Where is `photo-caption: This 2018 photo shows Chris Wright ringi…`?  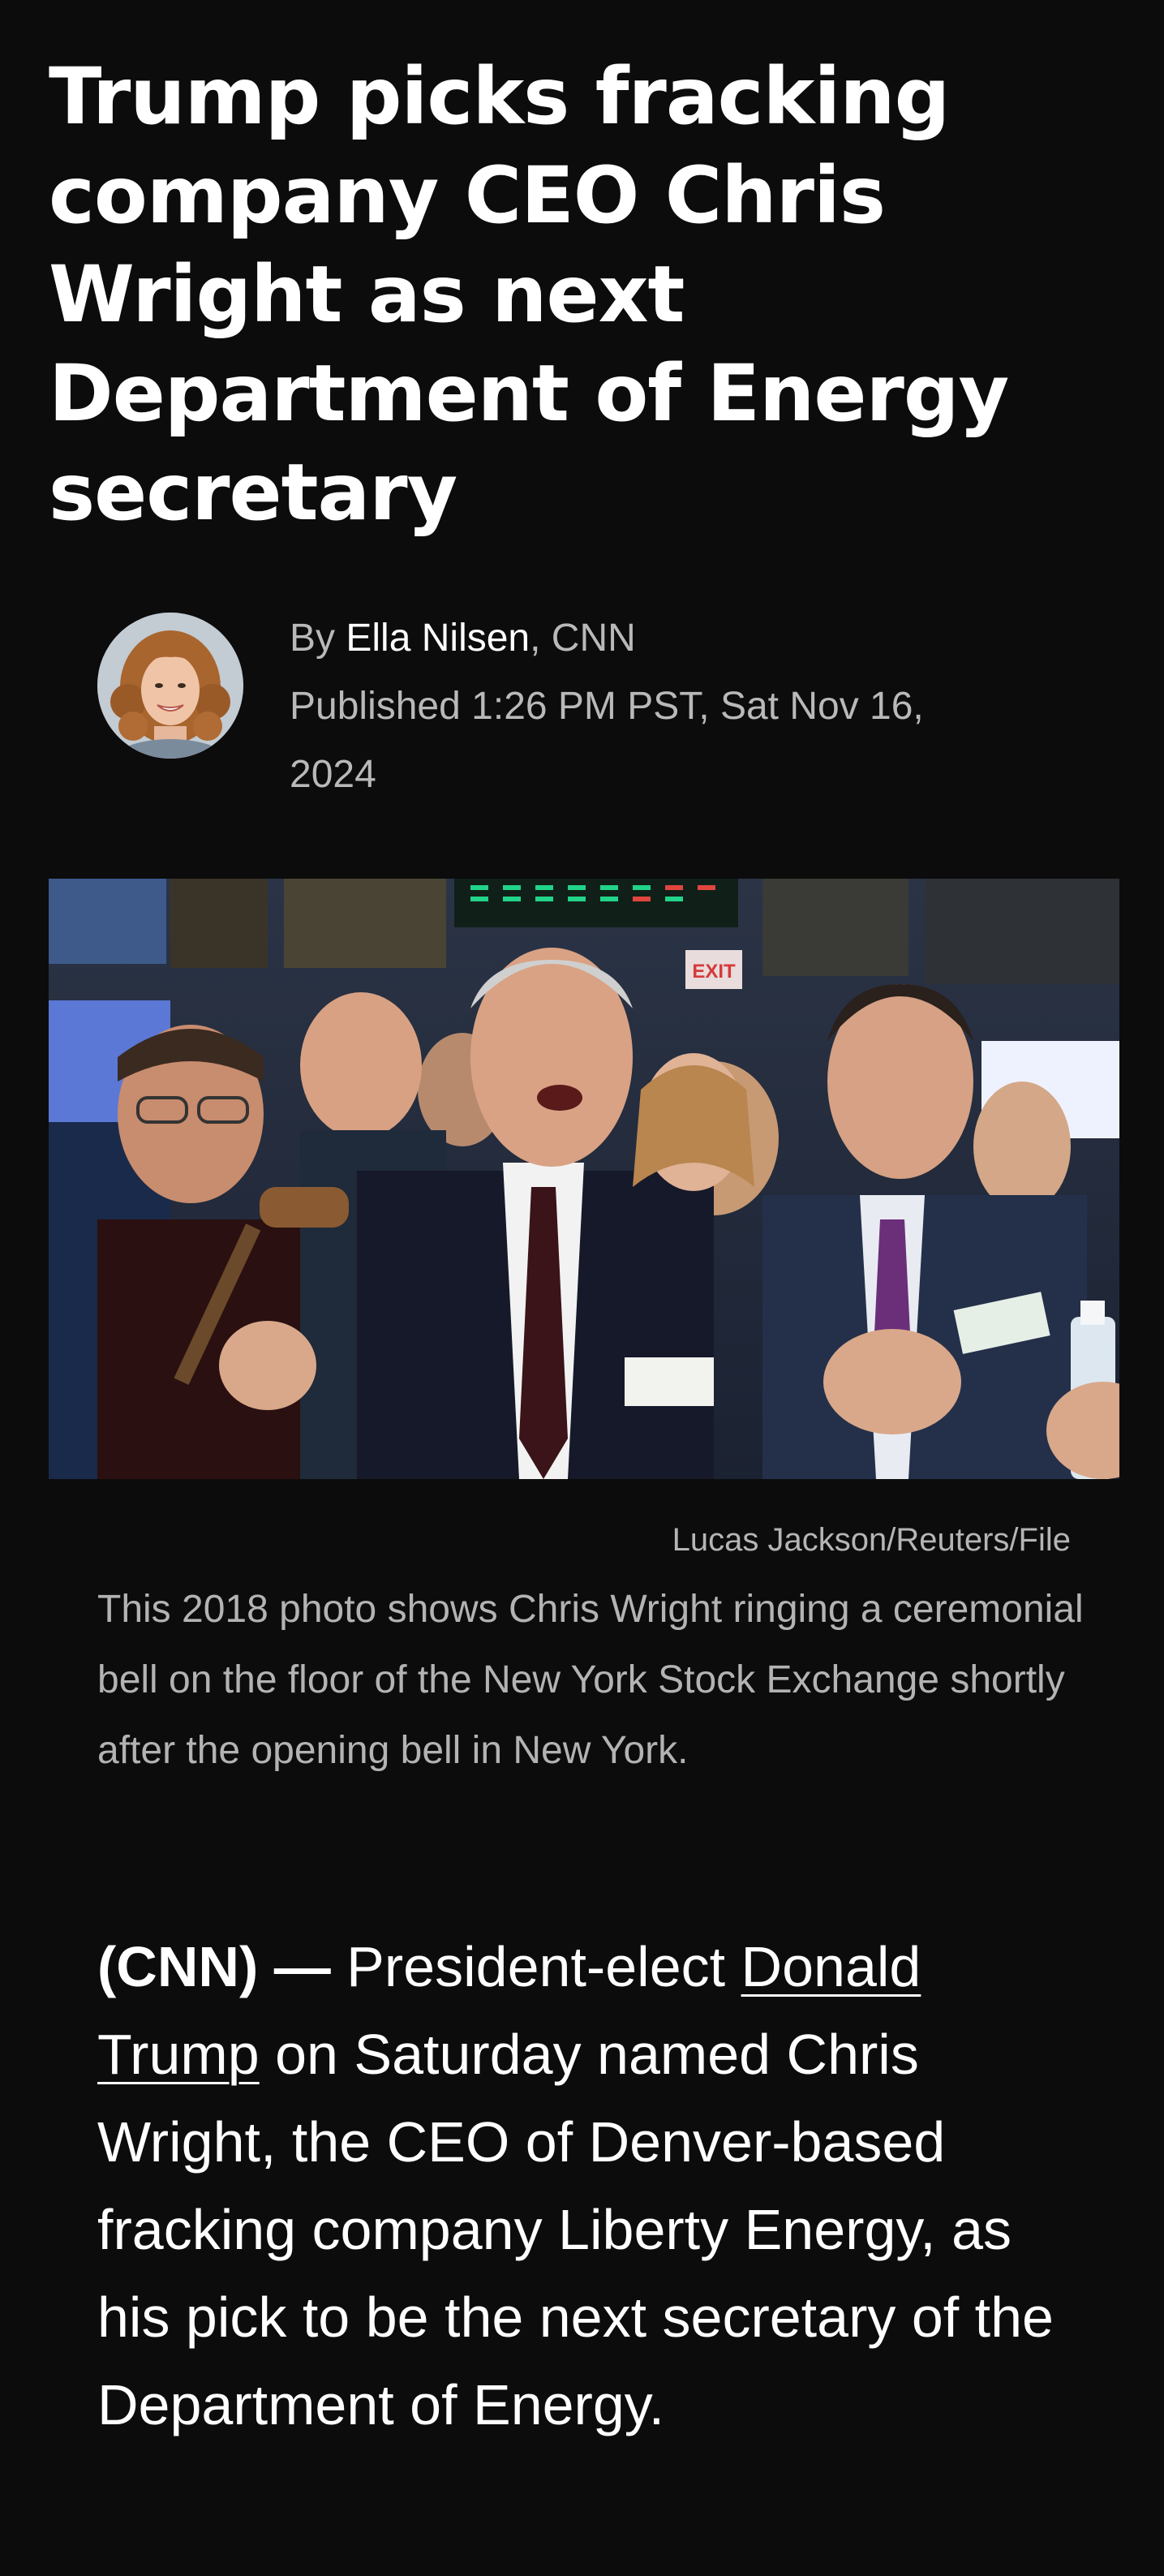
photo-caption: This 2018 photo shows Chris Wright ringi… is located at coordinates (590, 1680).